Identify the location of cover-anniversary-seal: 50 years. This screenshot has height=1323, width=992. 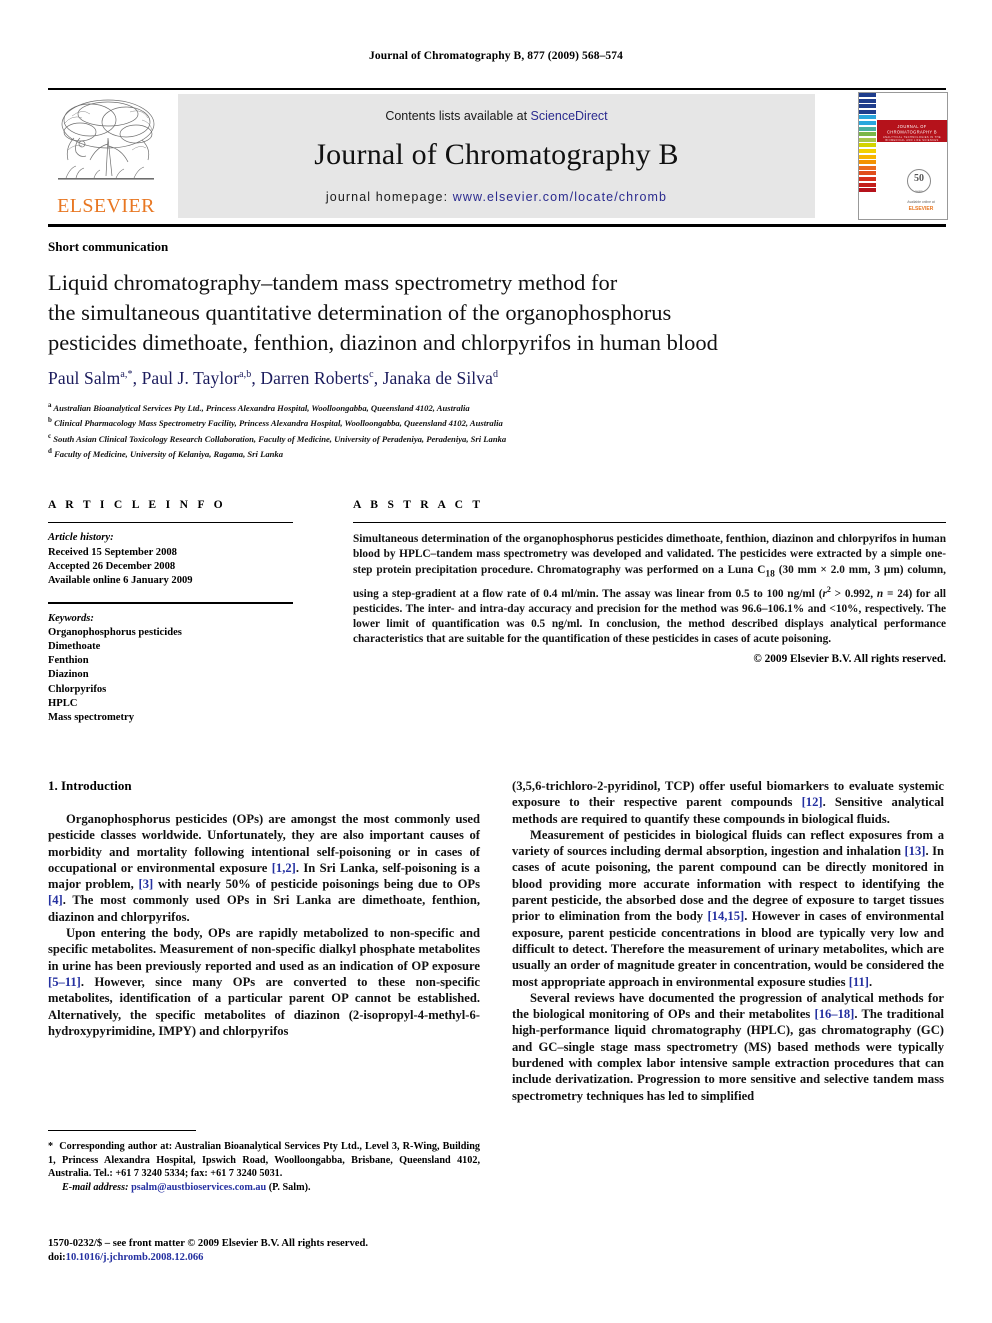
(919, 181).